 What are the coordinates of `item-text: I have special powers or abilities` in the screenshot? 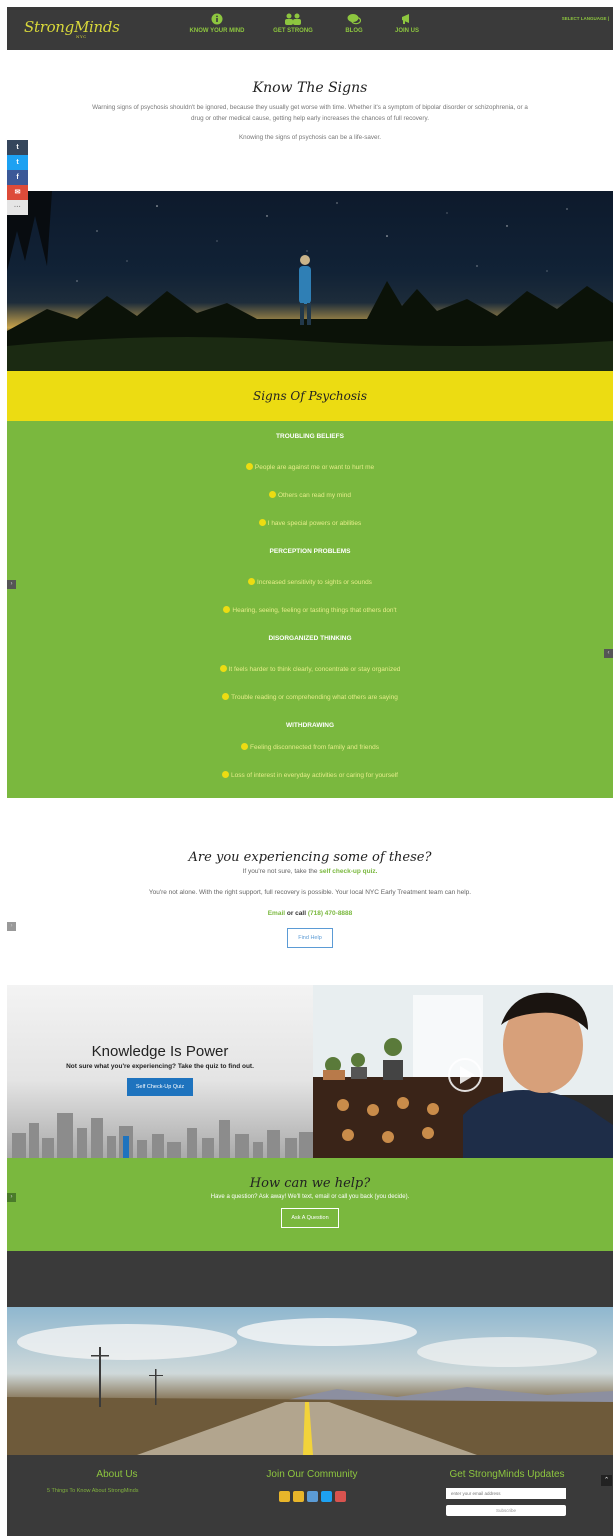 It's located at (314, 523).